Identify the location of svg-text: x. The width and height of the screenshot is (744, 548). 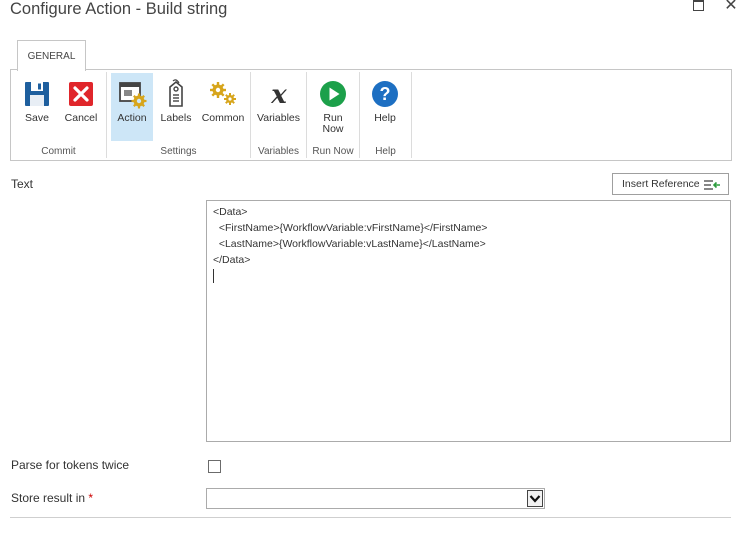
(278, 94).